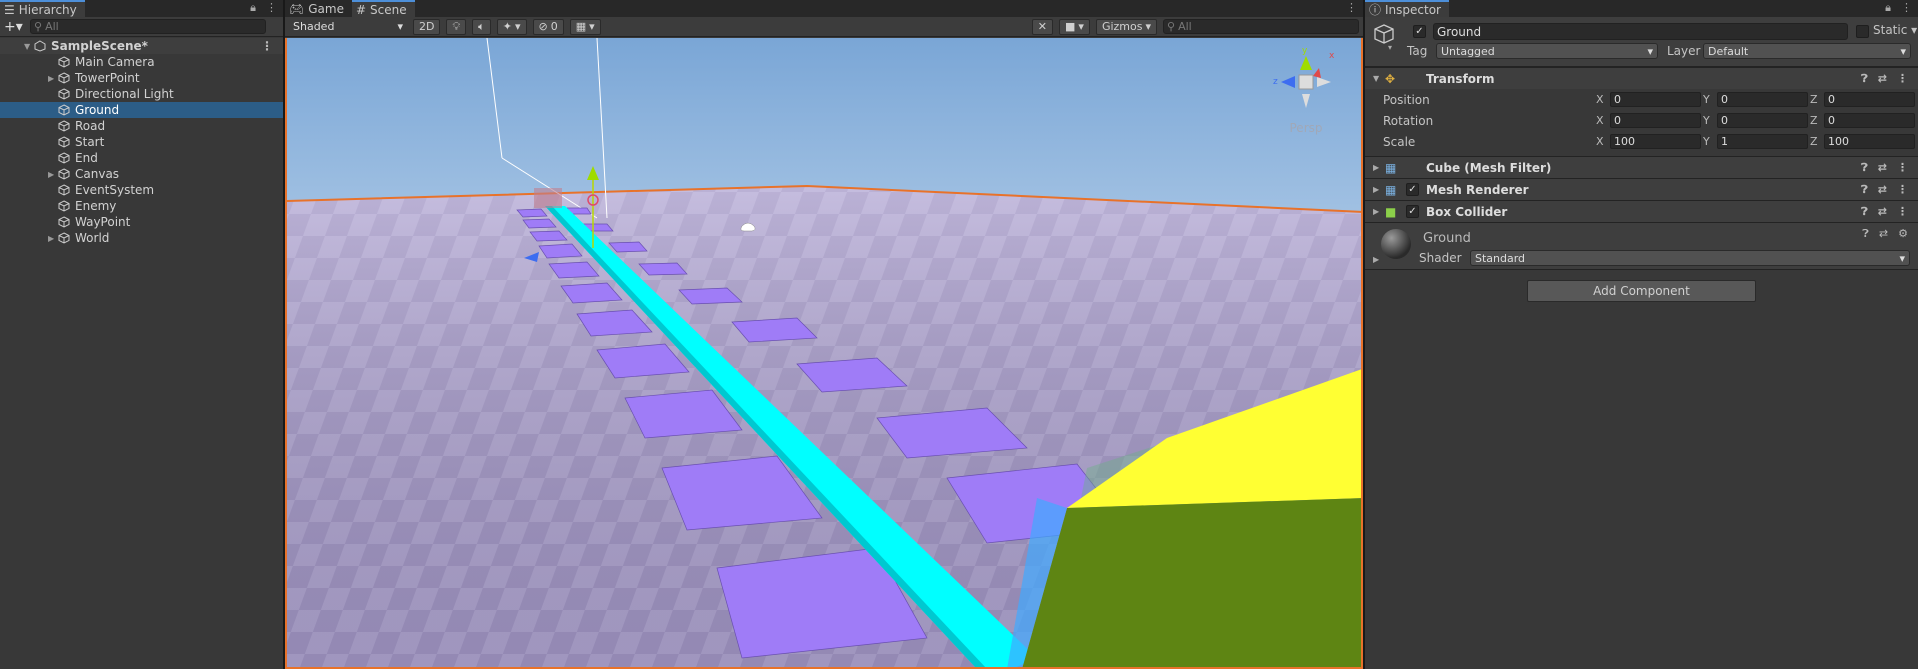 Image resolution: width=1918 pixels, height=669 pixels. What do you see at coordinates (1655, 99) in the screenshot?
I see `position-x-field: 0` at bounding box center [1655, 99].